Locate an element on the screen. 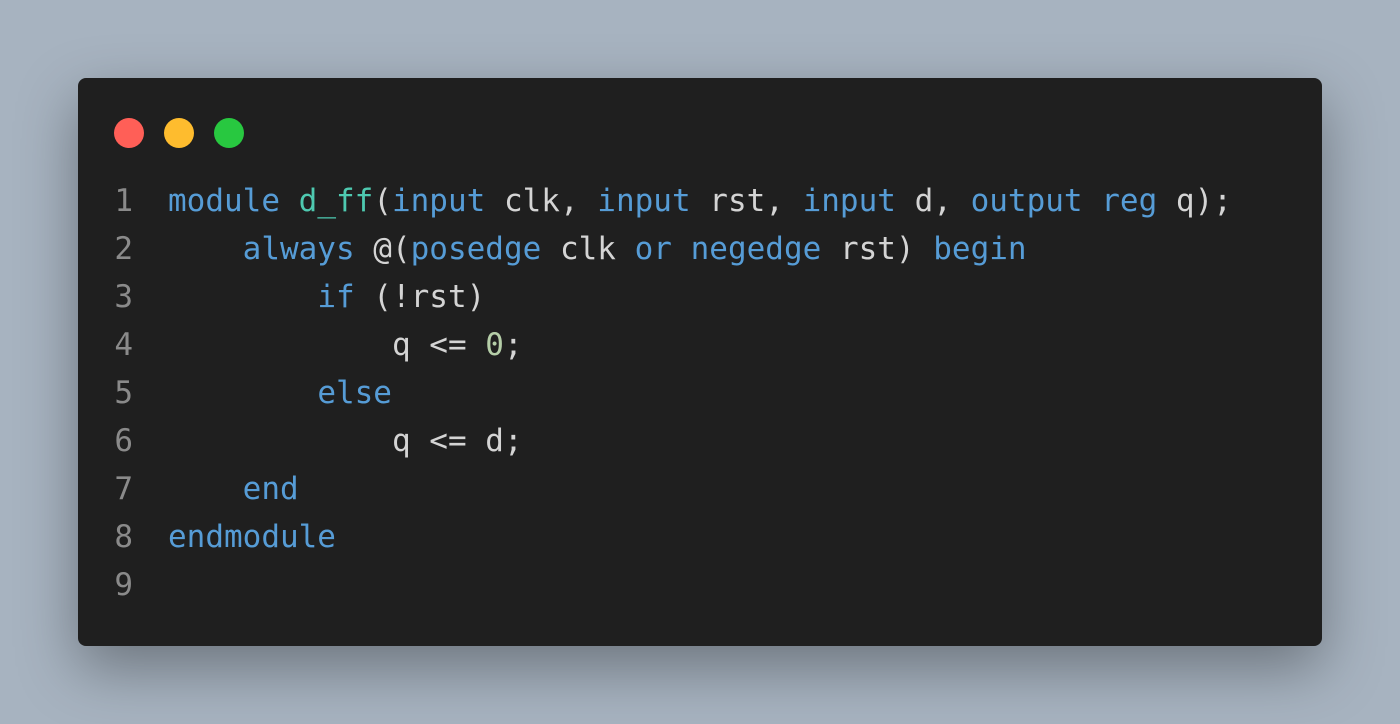 The width and height of the screenshot is (1400, 724). code-token: clk is located at coordinates (588, 249).